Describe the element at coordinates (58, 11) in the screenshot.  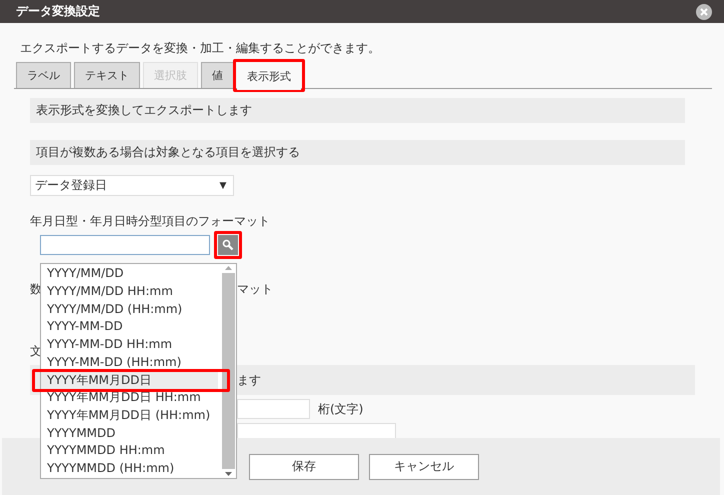
I see `window-title: データ変換設定` at that location.